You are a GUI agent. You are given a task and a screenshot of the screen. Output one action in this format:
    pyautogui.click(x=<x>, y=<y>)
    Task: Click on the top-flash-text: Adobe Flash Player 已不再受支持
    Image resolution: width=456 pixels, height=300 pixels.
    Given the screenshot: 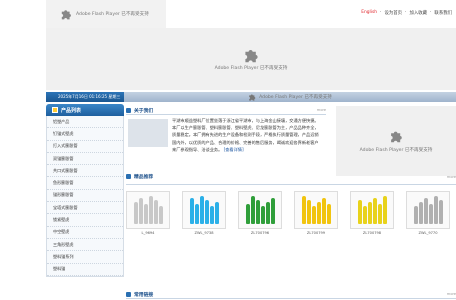 What is the action you would take?
    pyautogui.click(x=112, y=14)
    